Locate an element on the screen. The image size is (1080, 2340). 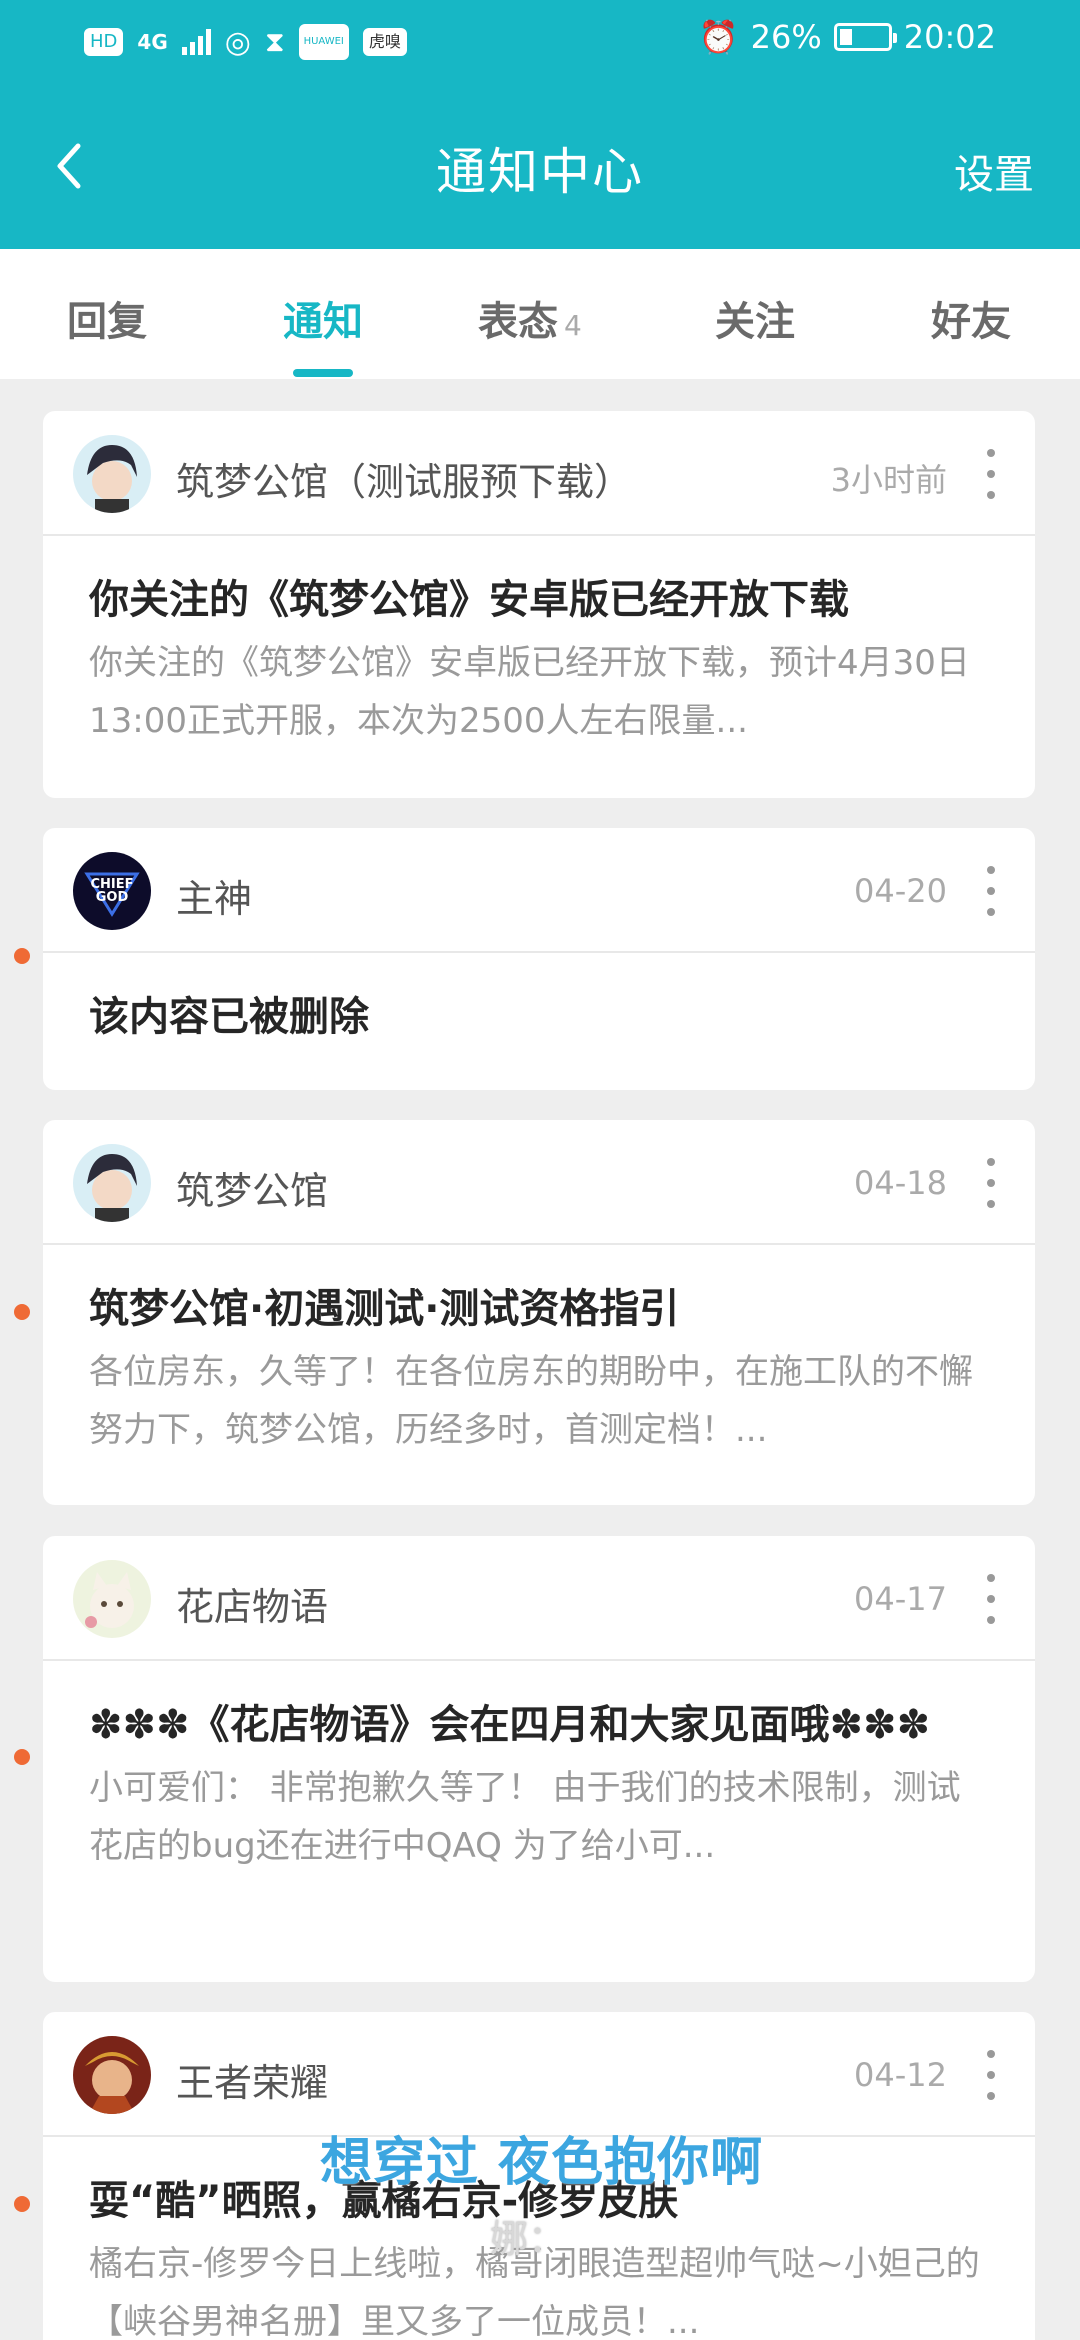
tab-label: 好友 is located at coordinates (971, 322).